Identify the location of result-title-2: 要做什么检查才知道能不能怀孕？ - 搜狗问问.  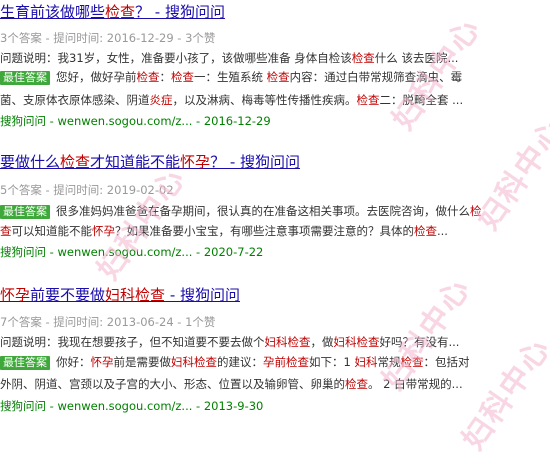
(150, 162).